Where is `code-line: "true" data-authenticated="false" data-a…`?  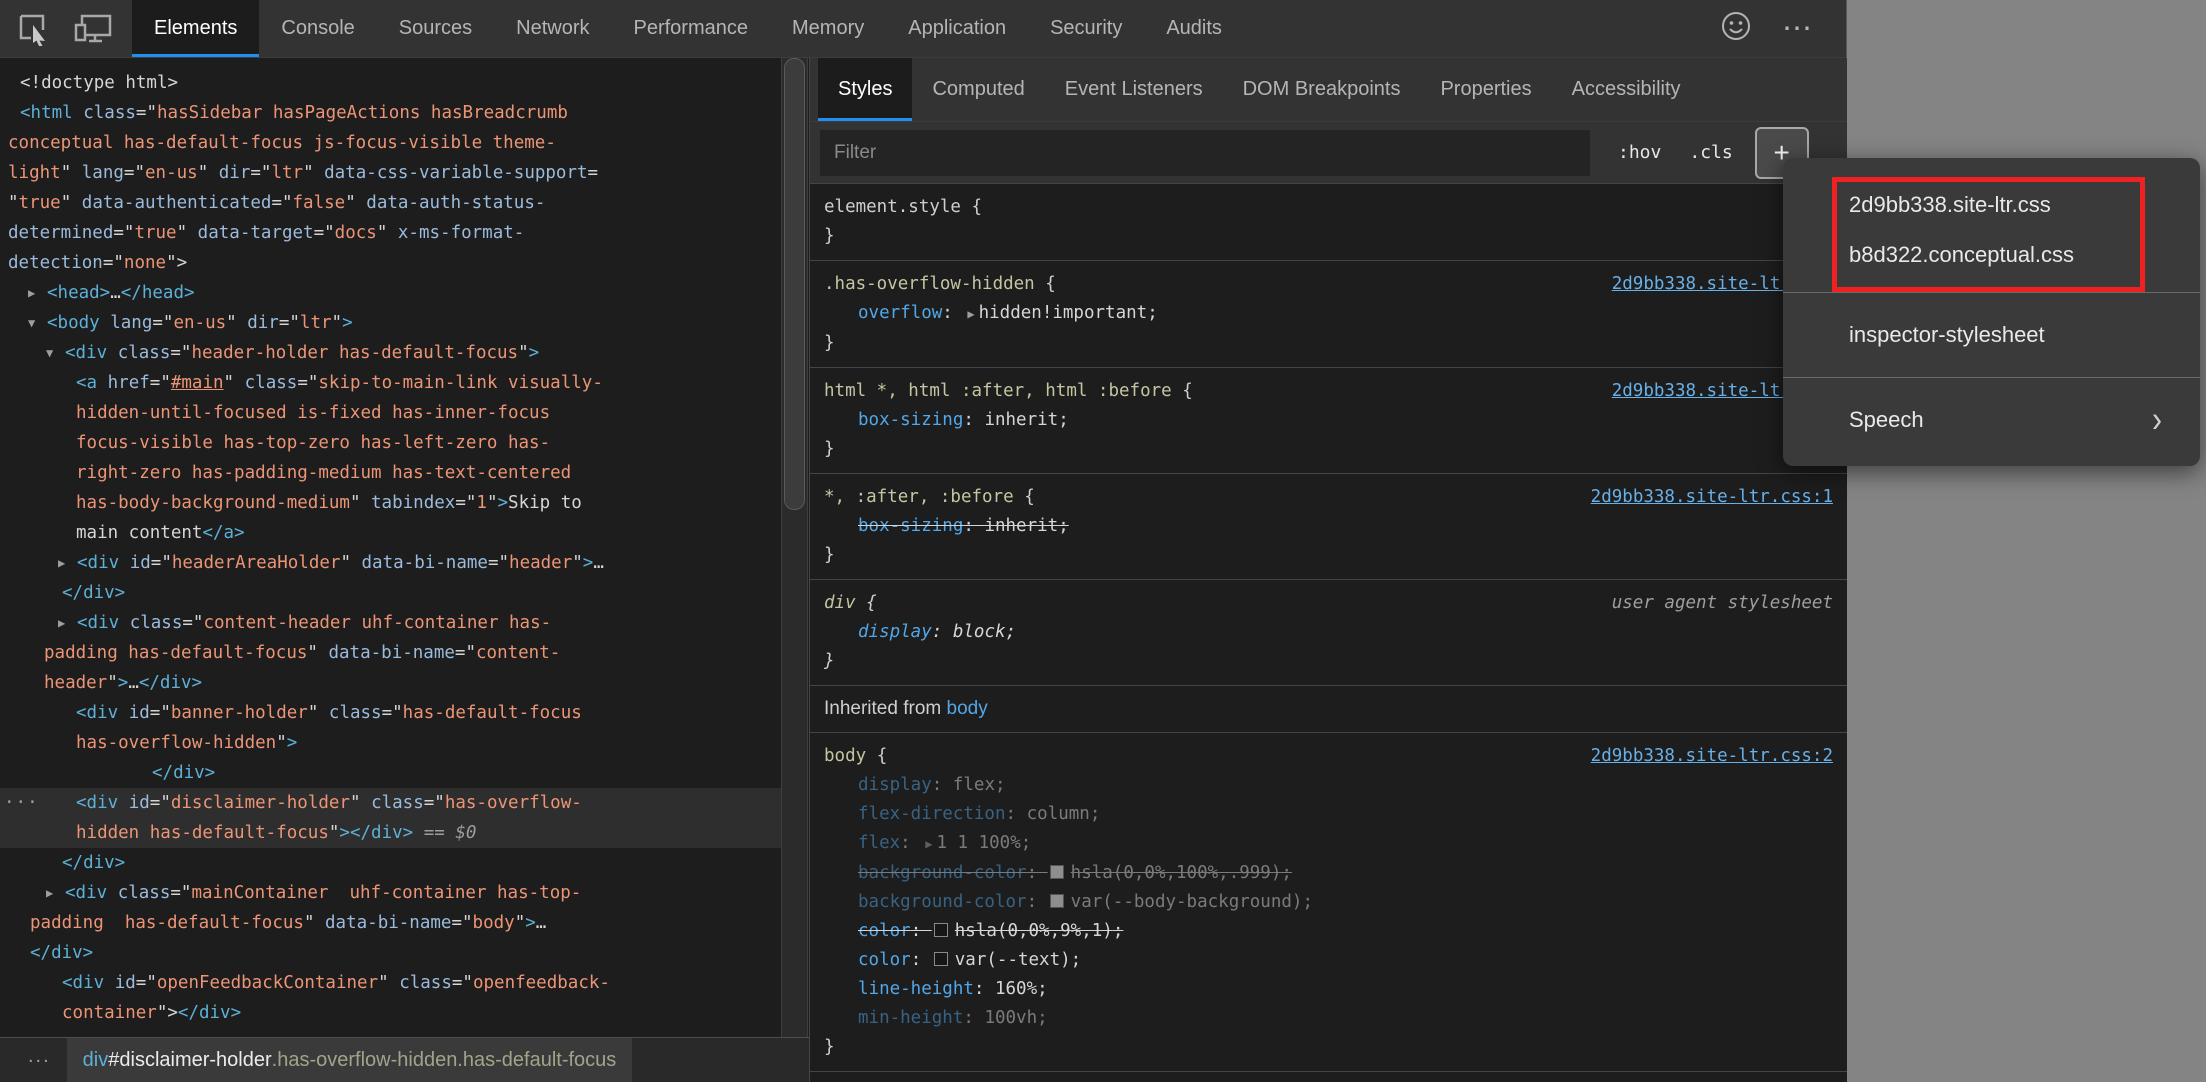
code-line: "true" data-authenticated="false" data-a… is located at coordinates (390, 203).